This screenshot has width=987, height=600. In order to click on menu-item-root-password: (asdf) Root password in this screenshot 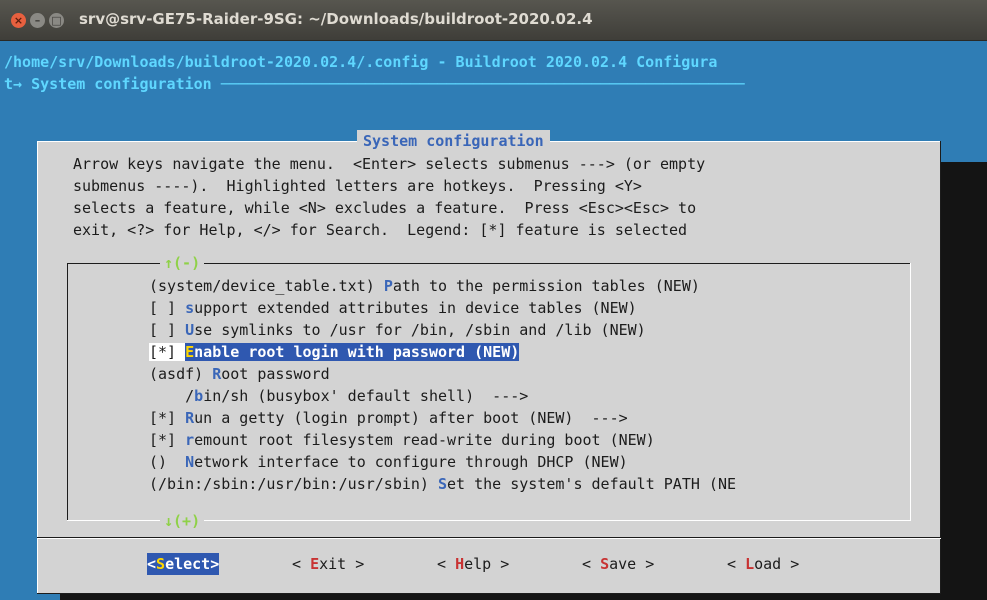, I will do `click(239, 374)`.